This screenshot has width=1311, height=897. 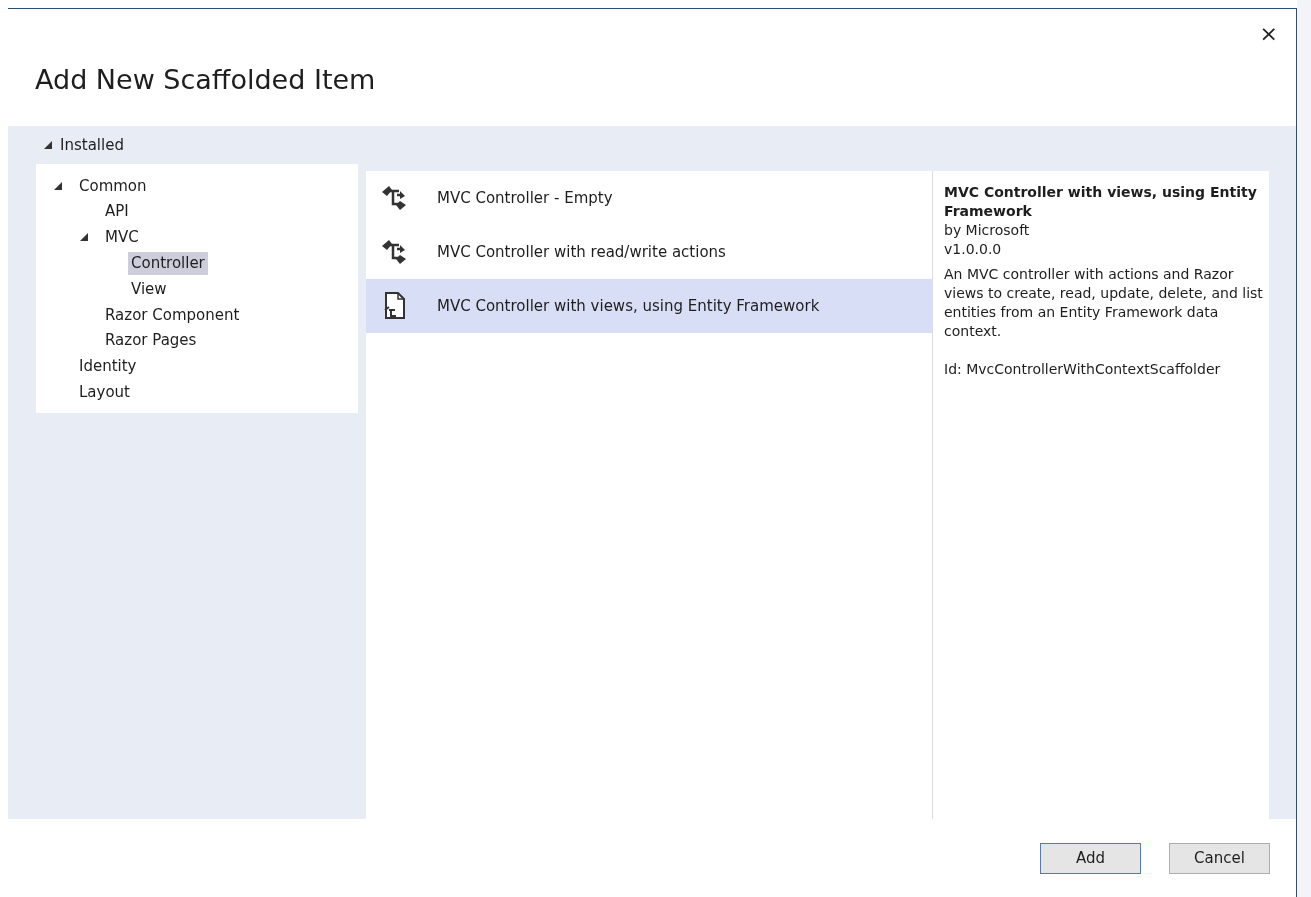 What do you see at coordinates (1219, 858) in the screenshot?
I see `cancel-button: Cancel` at bounding box center [1219, 858].